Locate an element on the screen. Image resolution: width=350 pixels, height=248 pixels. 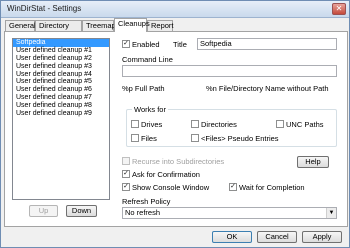
show-console-checkbox: ✓ is located at coordinates (126, 187).